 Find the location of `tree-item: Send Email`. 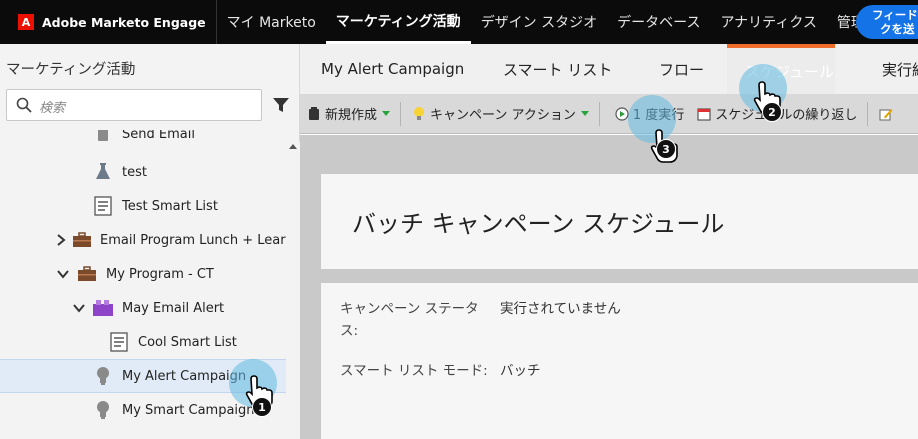

tree-item: Send Email is located at coordinates (143, 140).